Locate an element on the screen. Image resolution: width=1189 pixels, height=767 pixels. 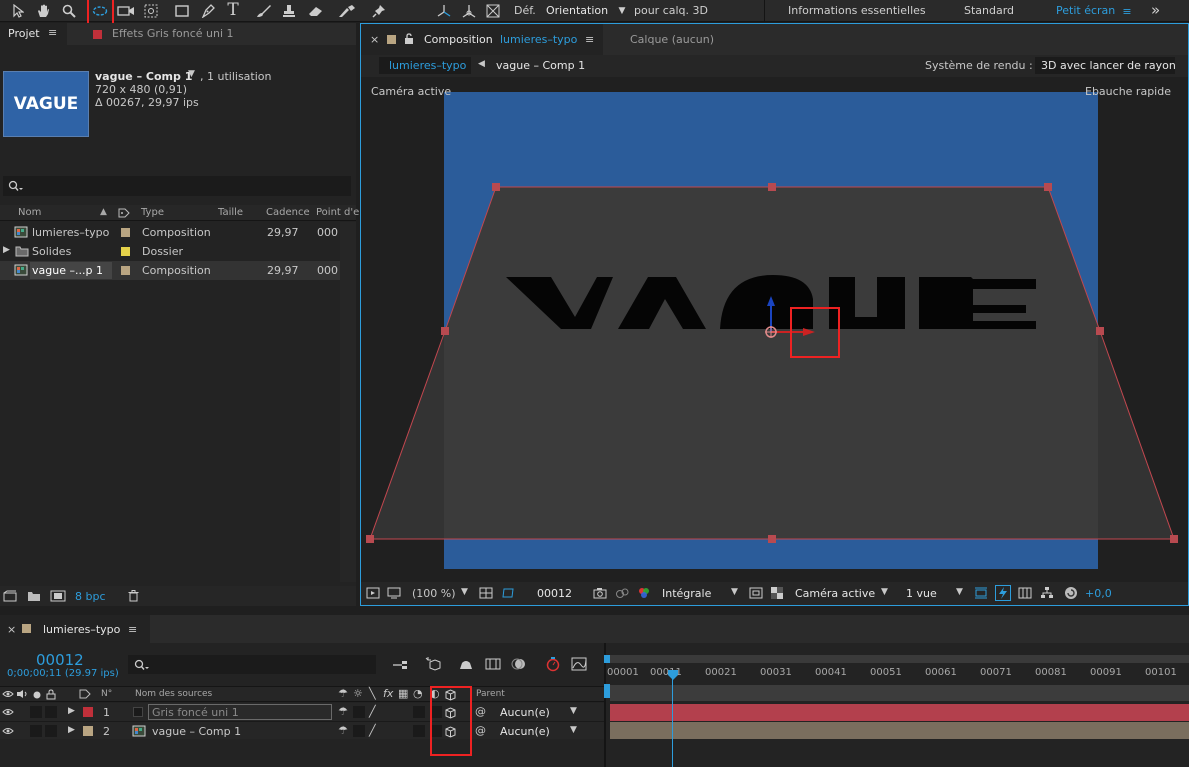
layer-collapse-switch is located at coordinates (359, 731).